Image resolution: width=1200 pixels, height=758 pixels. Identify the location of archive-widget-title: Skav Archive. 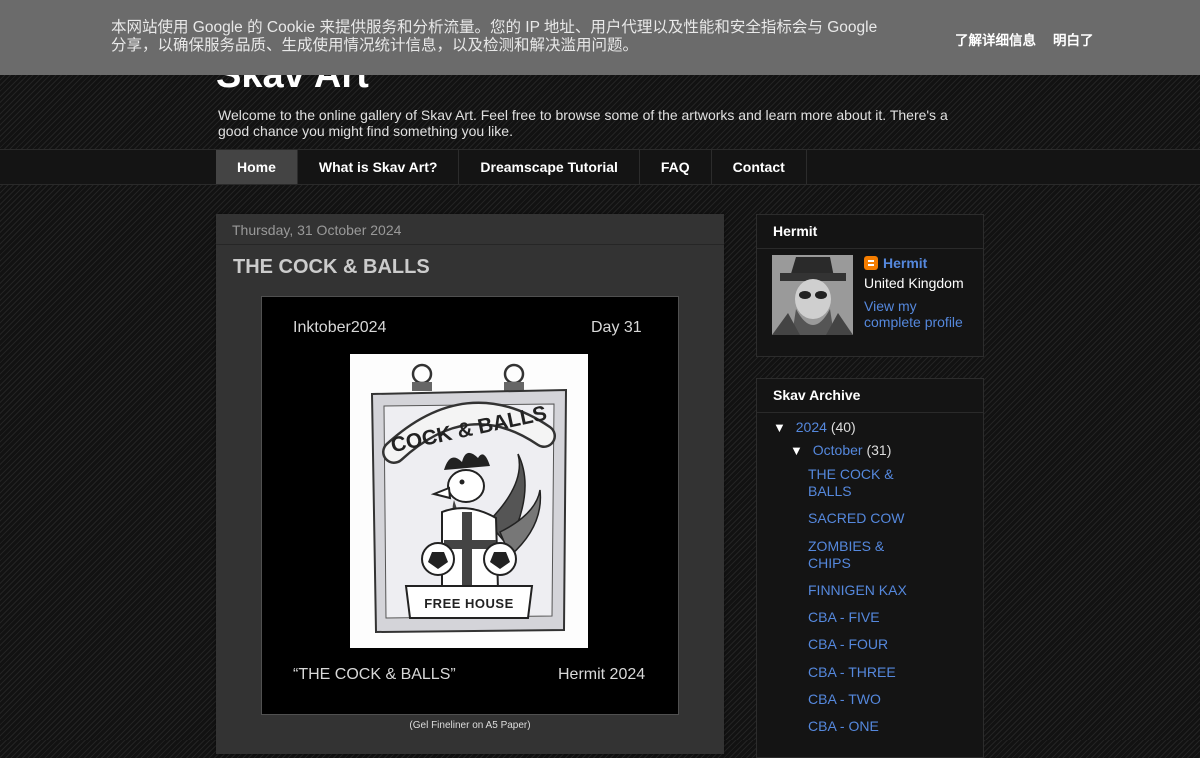
(870, 396).